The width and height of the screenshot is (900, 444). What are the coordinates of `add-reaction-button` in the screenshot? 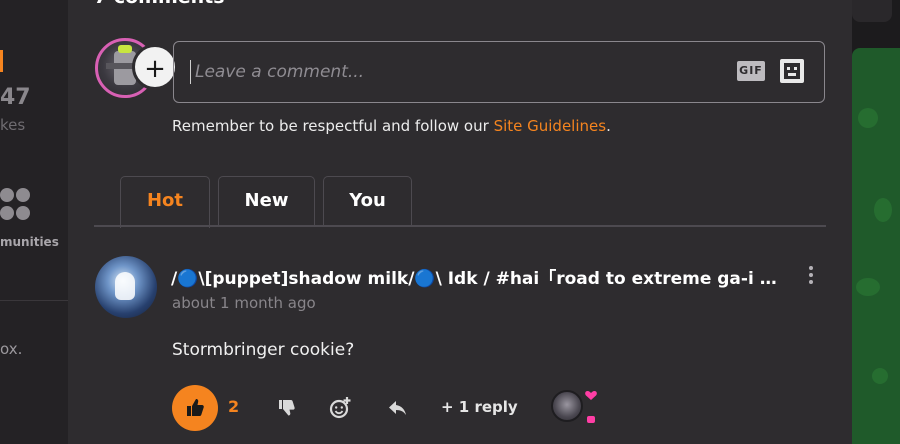 It's located at (340, 408).